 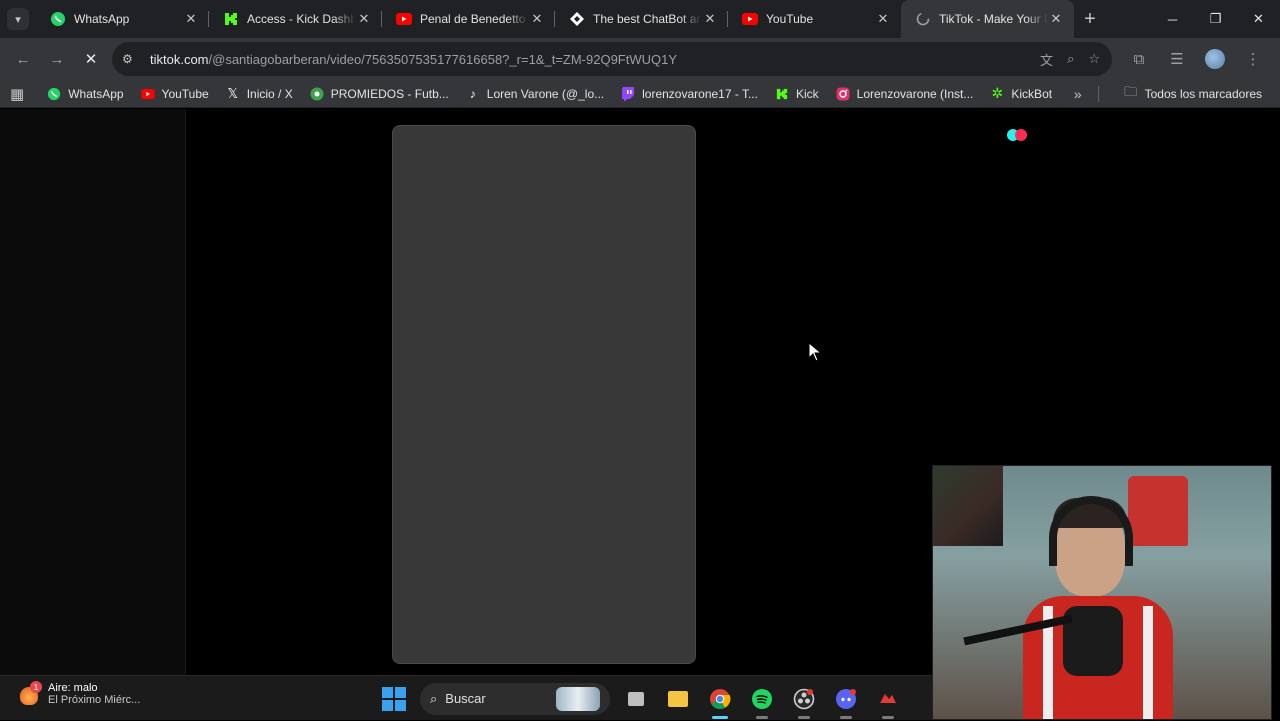 What do you see at coordinates (1177, 59) in the screenshot?
I see `media-control-icon: ☰` at bounding box center [1177, 59].